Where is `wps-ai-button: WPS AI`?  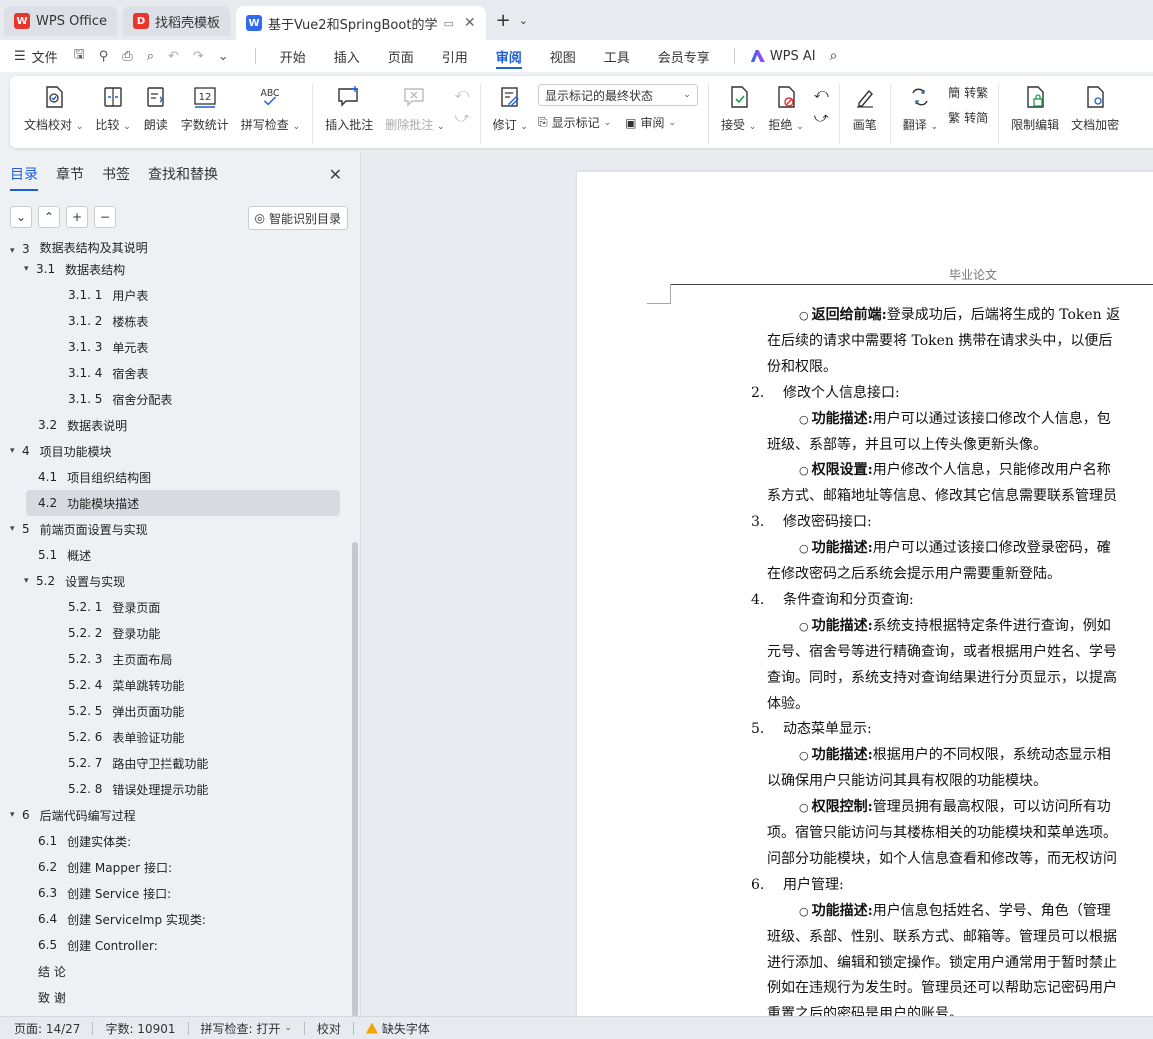 wps-ai-button: WPS AI is located at coordinates (783, 56).